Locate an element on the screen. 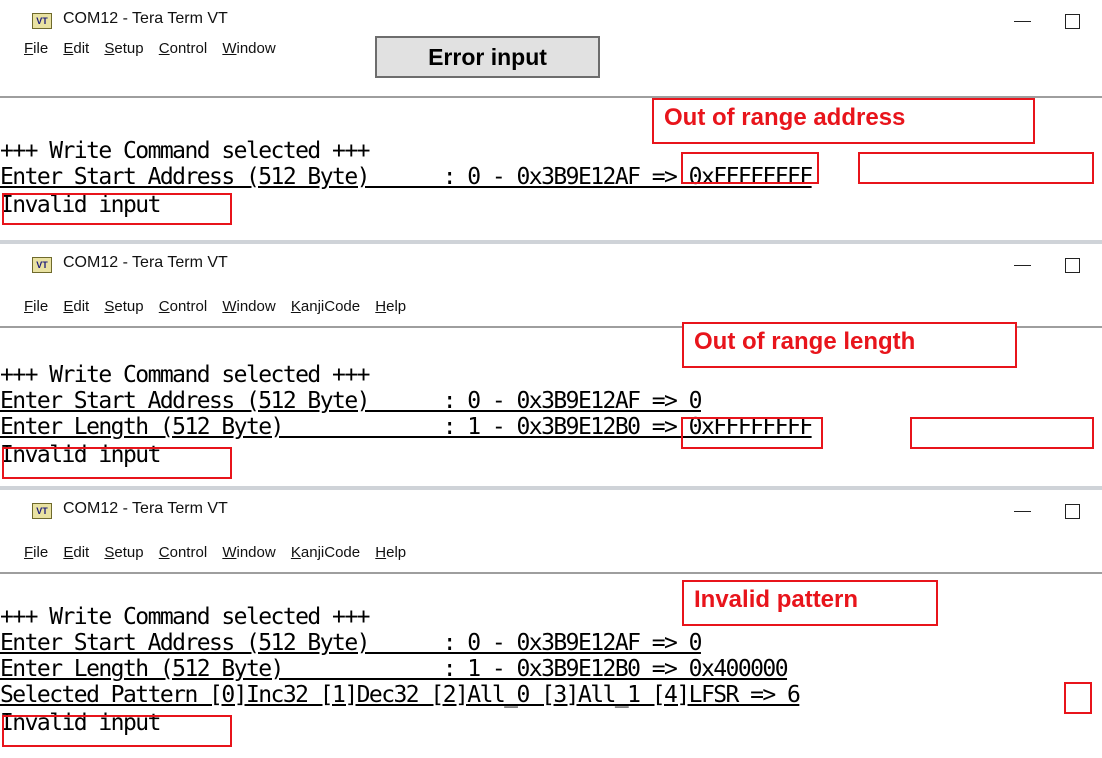 The height and width of the screenshot is (758, 1102). menu-bar: File Edit Setup Control Window is located at coordinates (155, 52).